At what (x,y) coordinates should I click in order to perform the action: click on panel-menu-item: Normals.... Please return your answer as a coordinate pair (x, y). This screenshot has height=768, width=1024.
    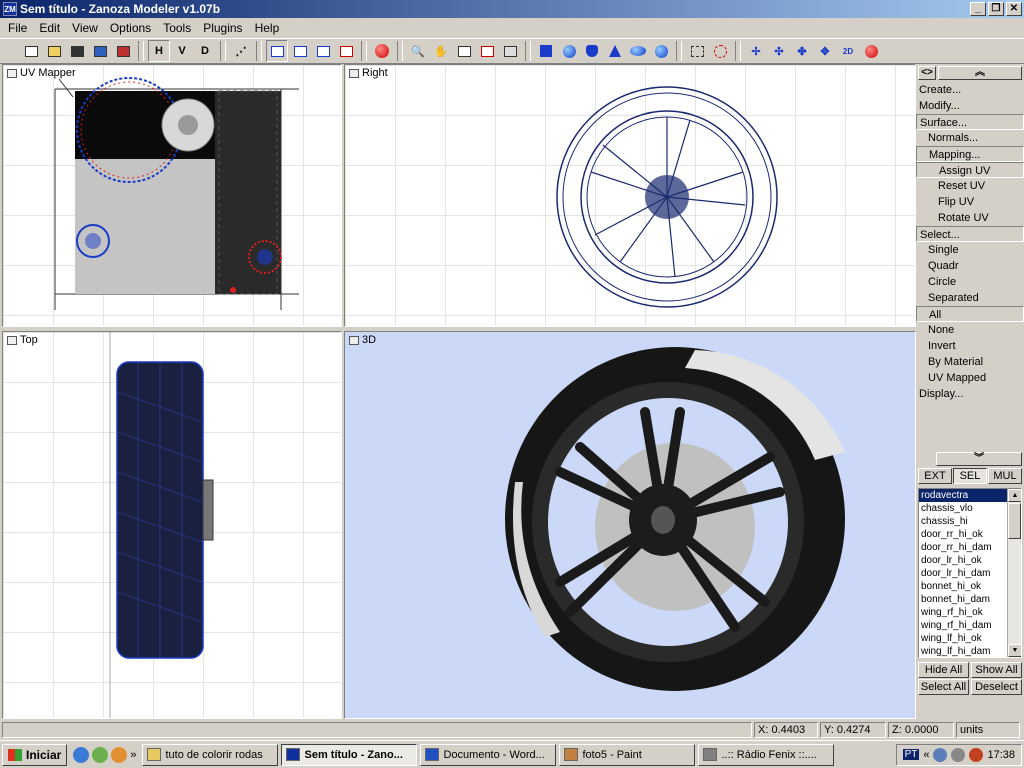
    Looking at the image, I should click on (970, 138).